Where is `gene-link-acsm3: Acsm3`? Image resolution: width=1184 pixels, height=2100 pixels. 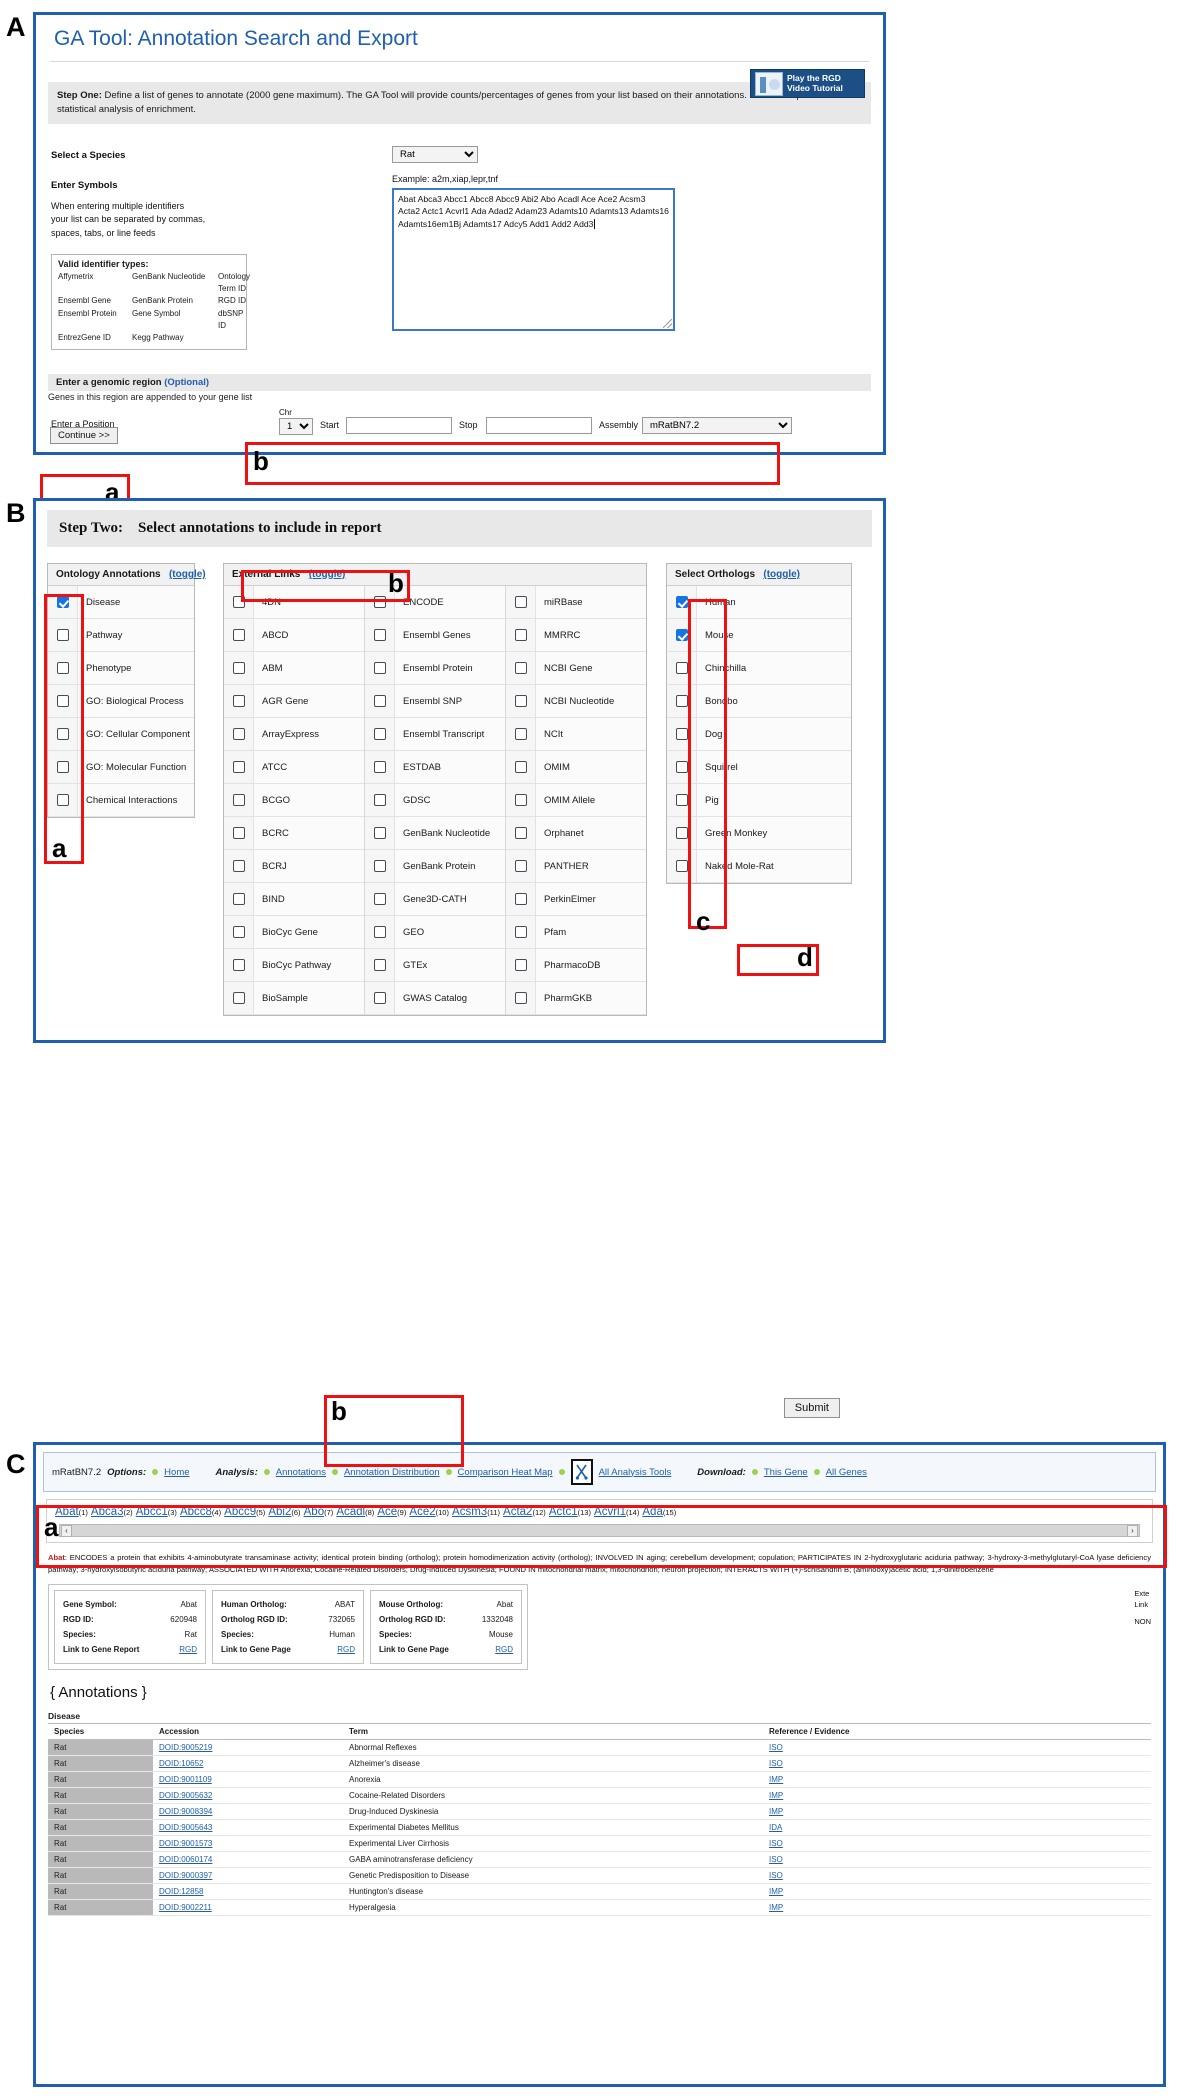 gene-link-acsm3: Acsm3 is located at coordinates (469, 1512).